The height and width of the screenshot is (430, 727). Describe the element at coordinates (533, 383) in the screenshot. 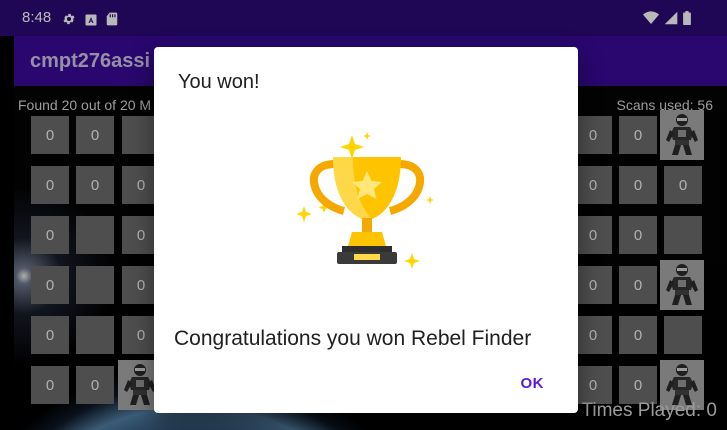

I see `ok-button: OK` at that location.